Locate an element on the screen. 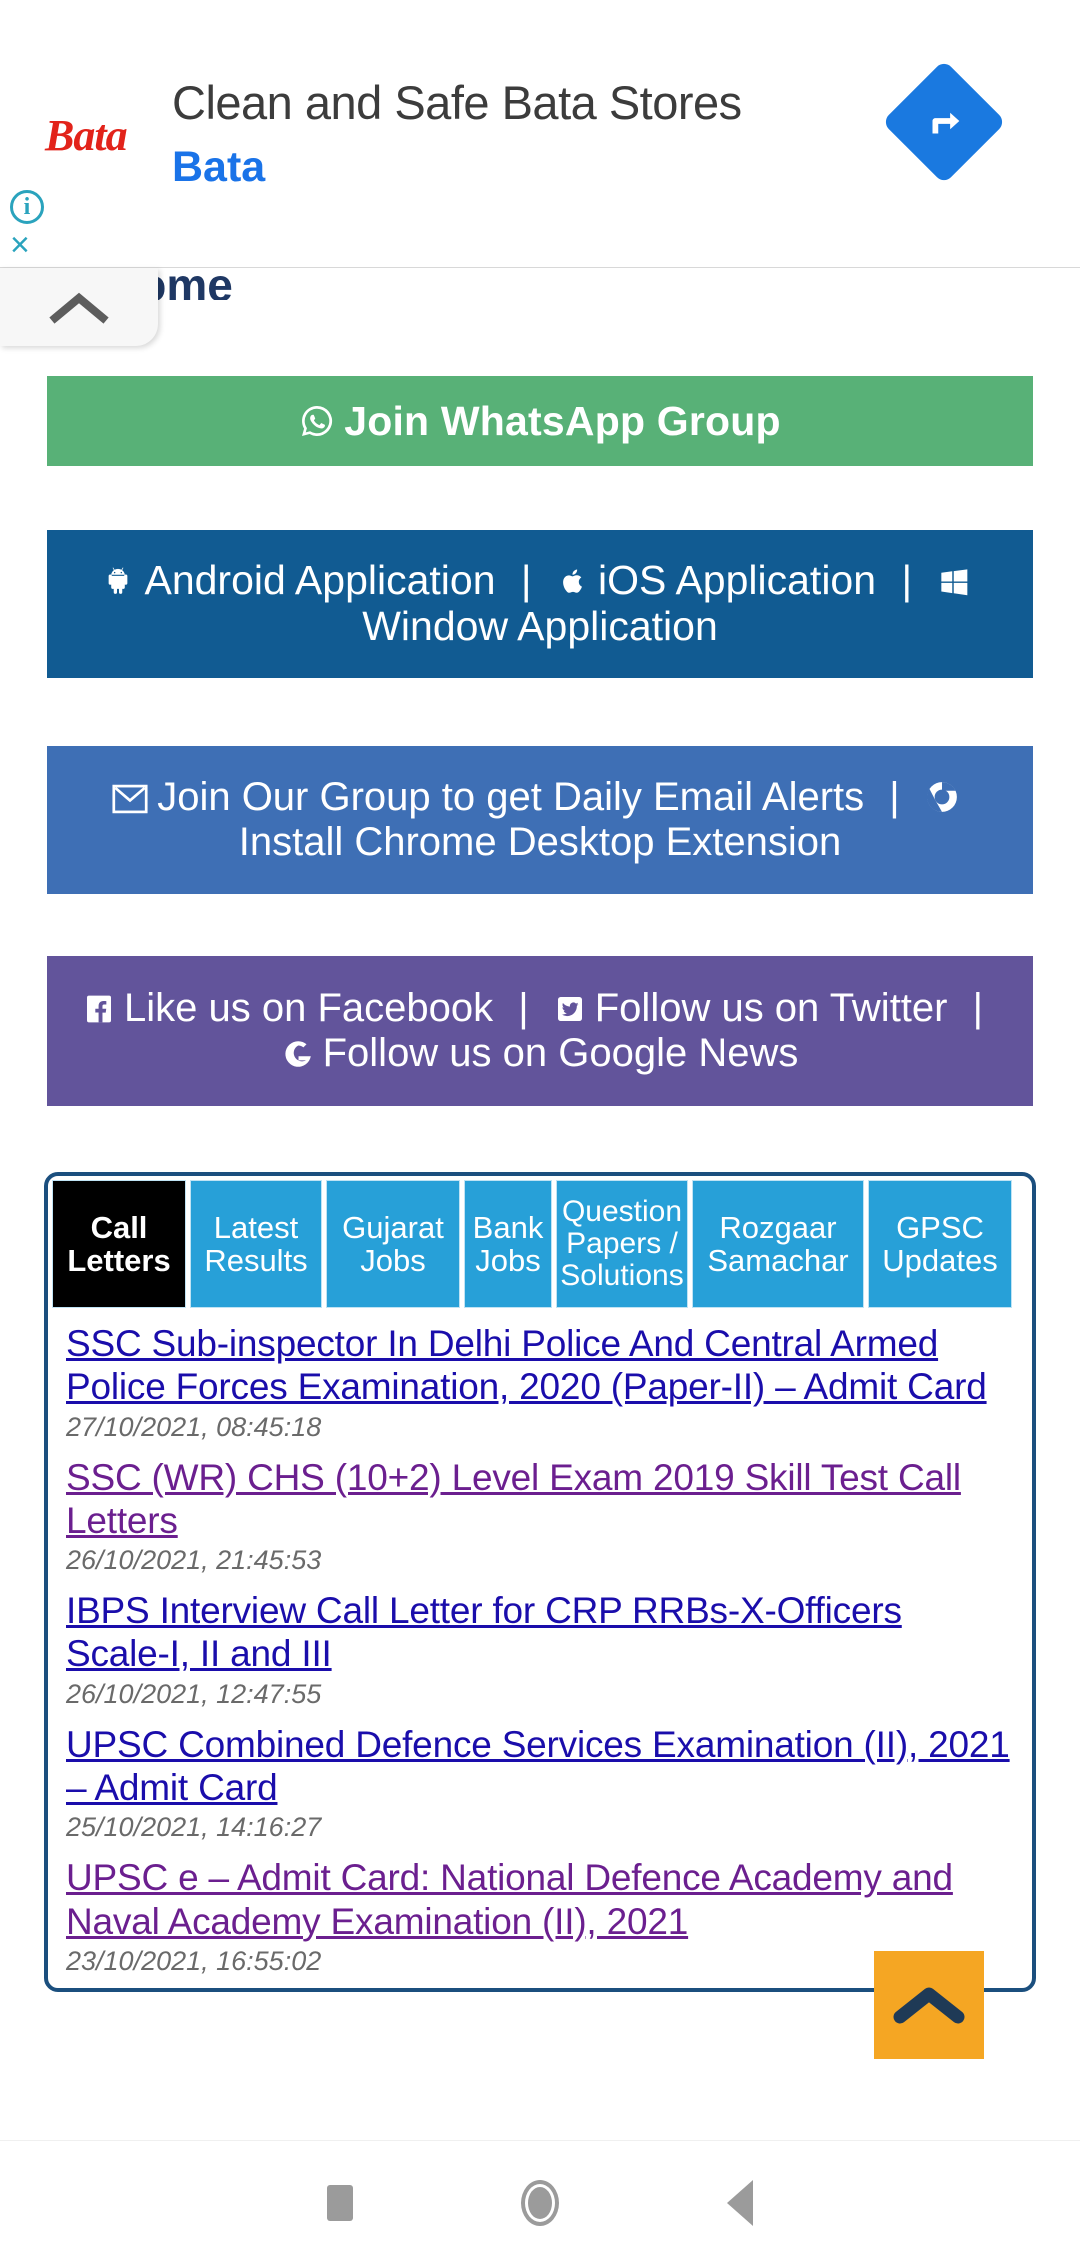  back-triangle-icon is located at coordinates (740, 2202).